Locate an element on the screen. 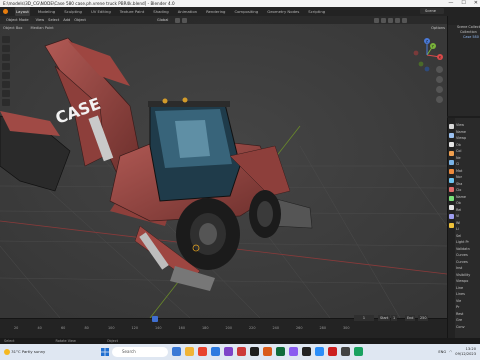  minimize-button: — is located at coordinates (450, 3).